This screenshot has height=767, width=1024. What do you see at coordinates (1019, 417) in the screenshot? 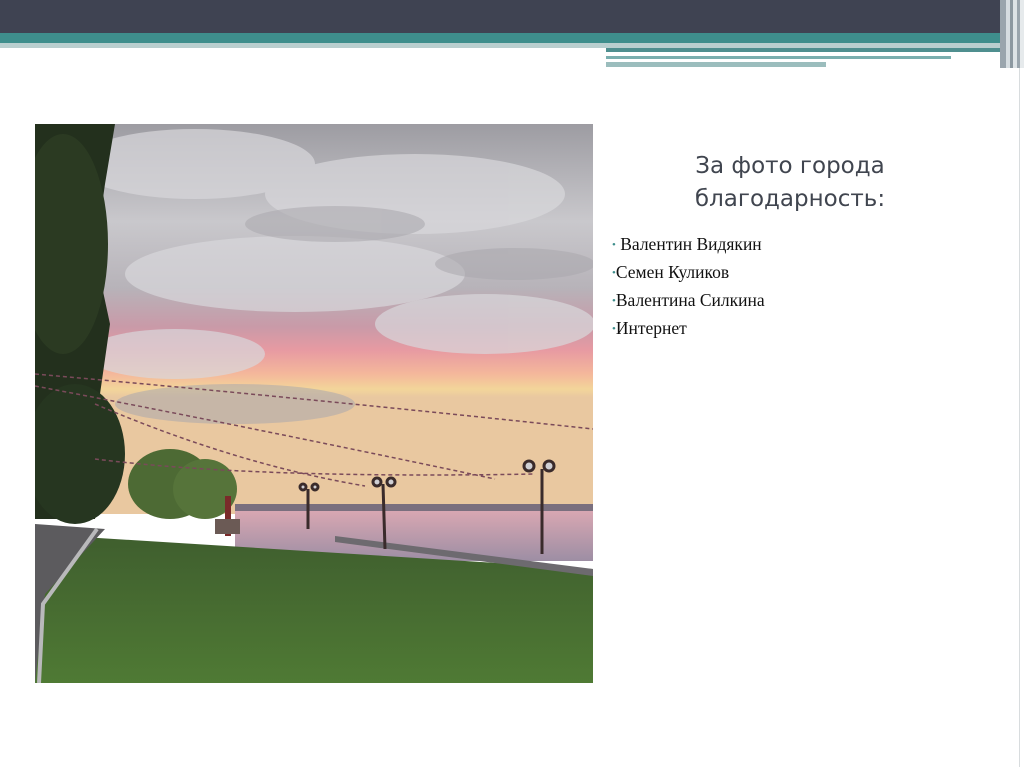
I see `slide-border` at bounding box center [1019, 417].